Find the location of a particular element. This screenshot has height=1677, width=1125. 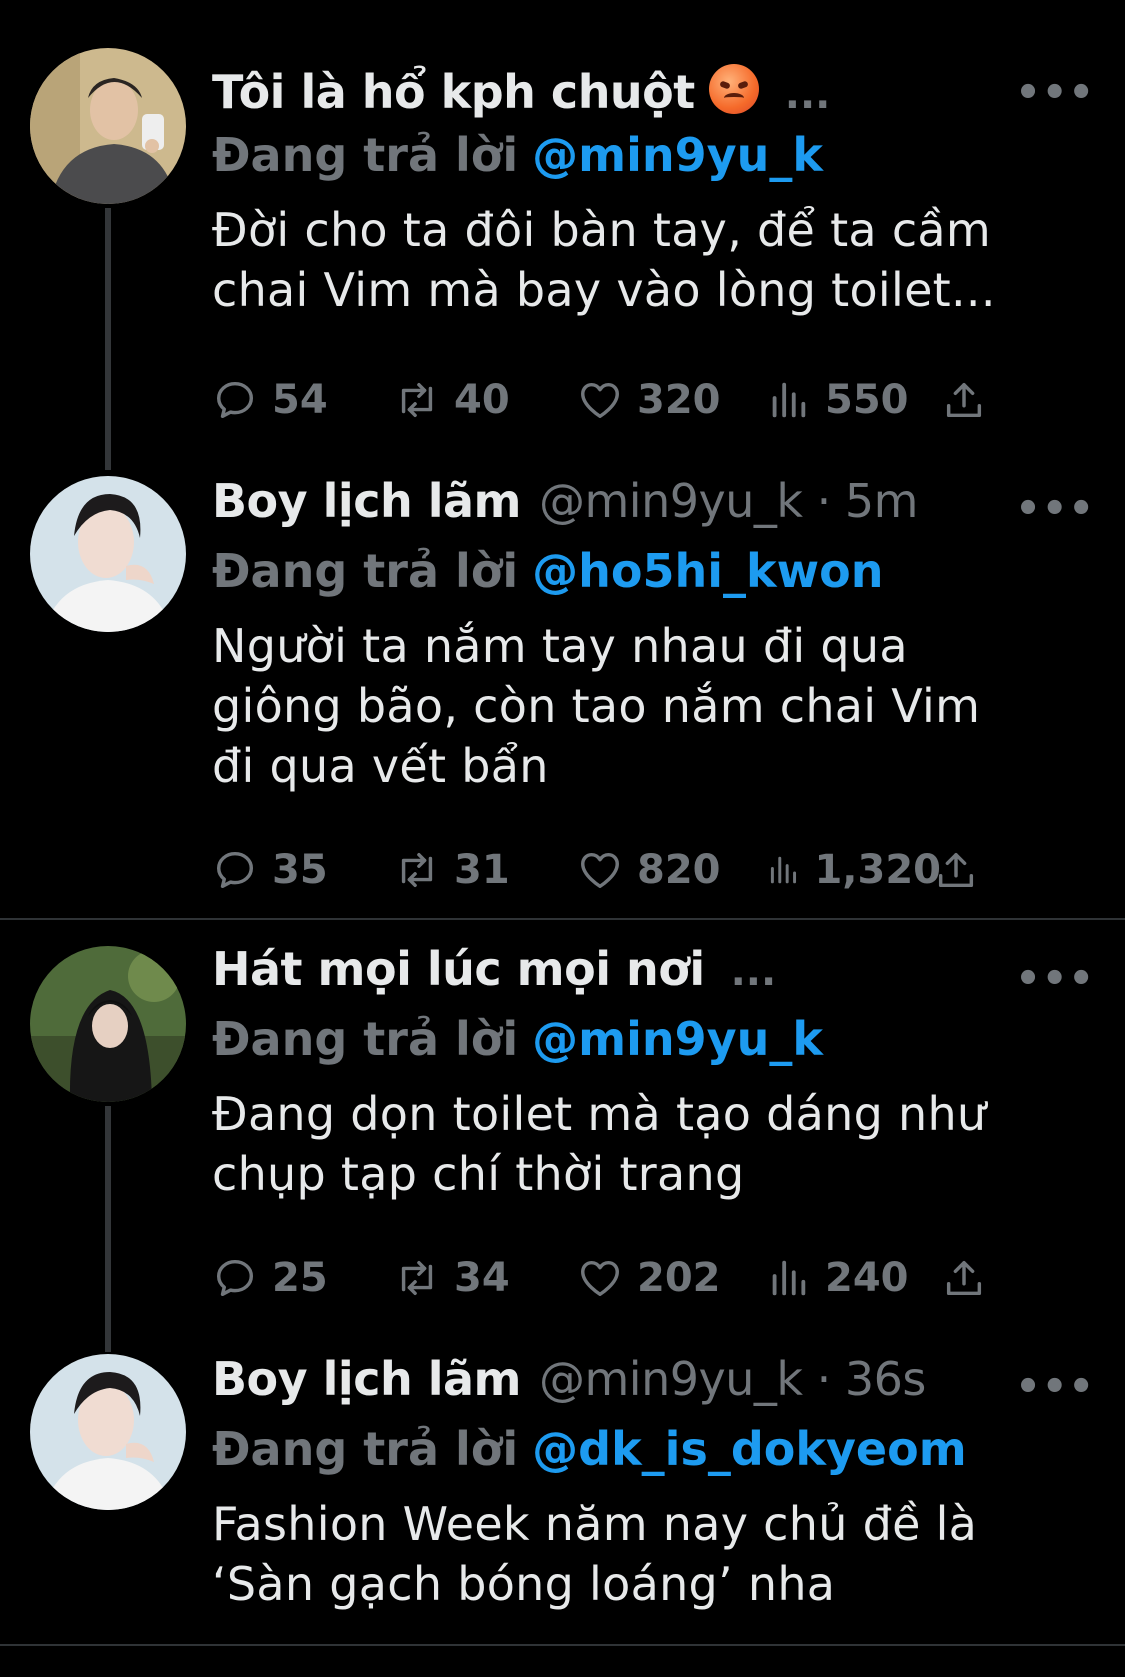

retweet-count: 40 is located at coordinates (482, 400).